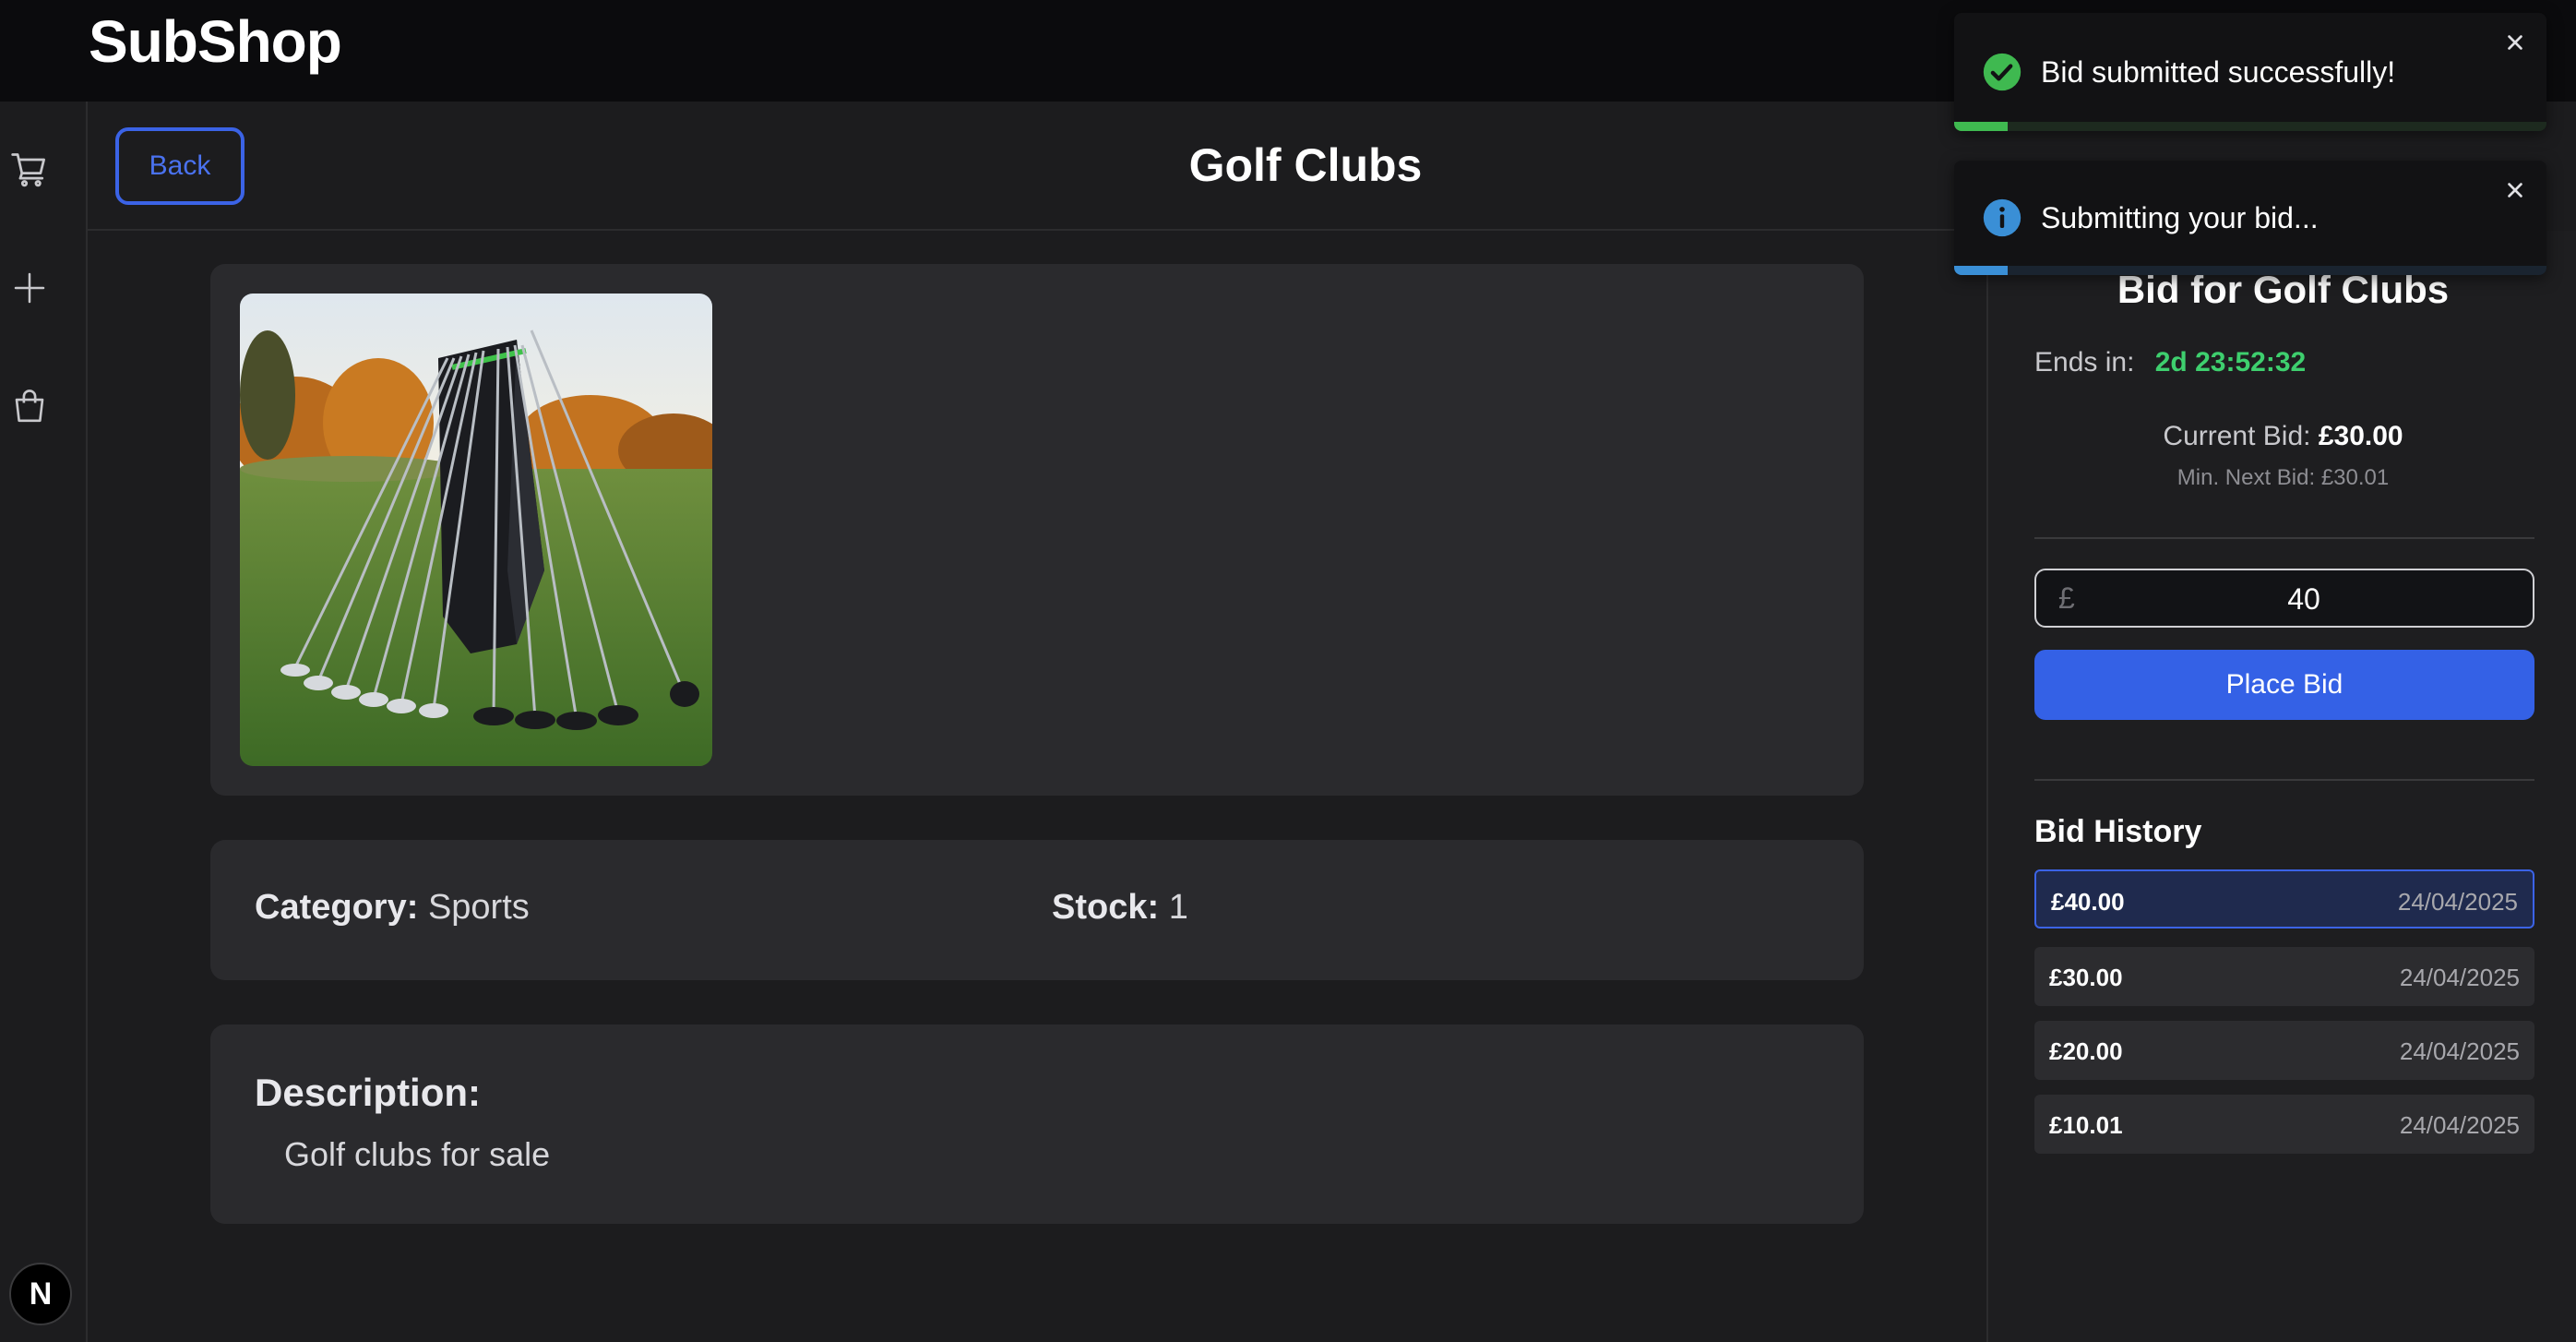  I want to click on stock-label: Stock:, so click(1106, 907).